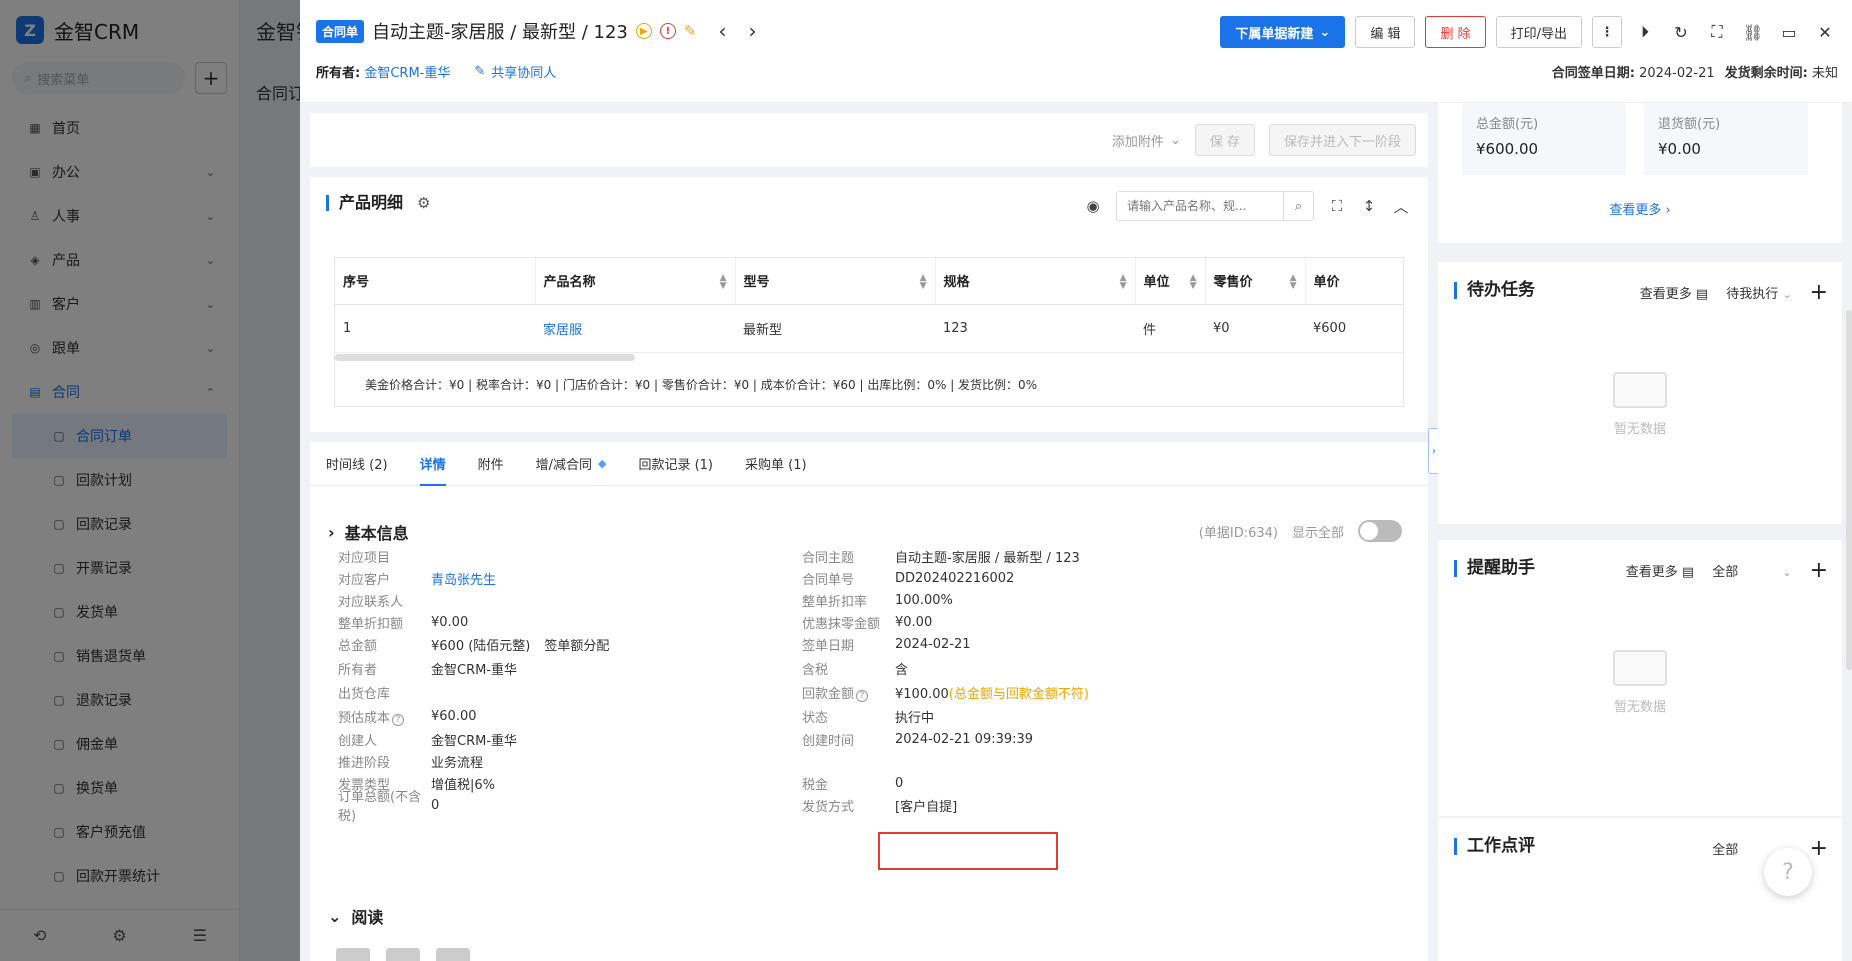 This screenshot has height=961, width=1852. Describe the element at coordinates (1593, 73) in the screenshot. I see `sign-date-label: 合同签单日期:` at that location.